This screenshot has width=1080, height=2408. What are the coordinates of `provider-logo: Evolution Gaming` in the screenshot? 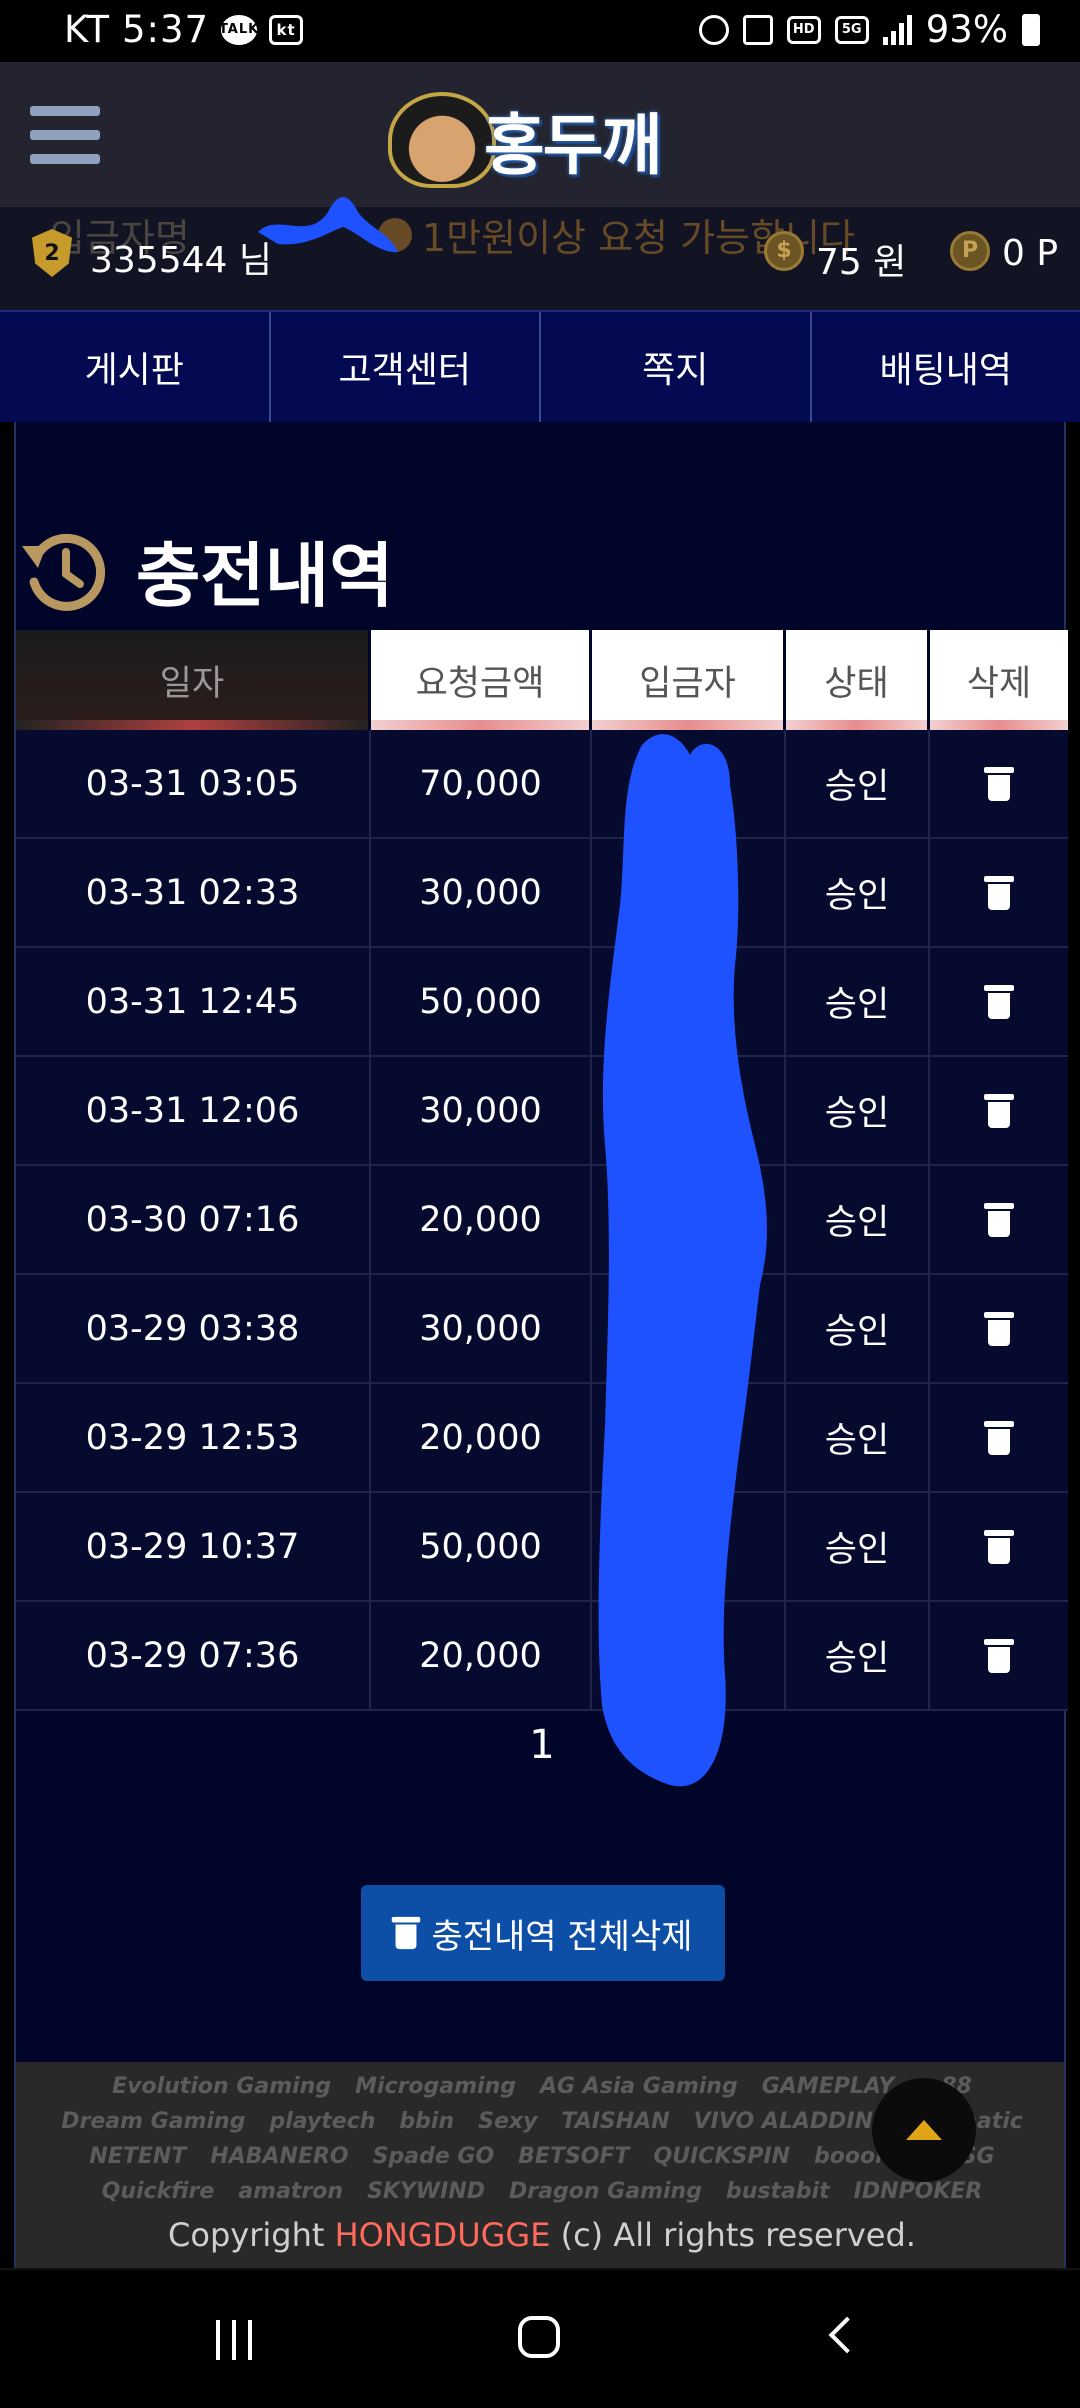 It's located at (222, 2086).